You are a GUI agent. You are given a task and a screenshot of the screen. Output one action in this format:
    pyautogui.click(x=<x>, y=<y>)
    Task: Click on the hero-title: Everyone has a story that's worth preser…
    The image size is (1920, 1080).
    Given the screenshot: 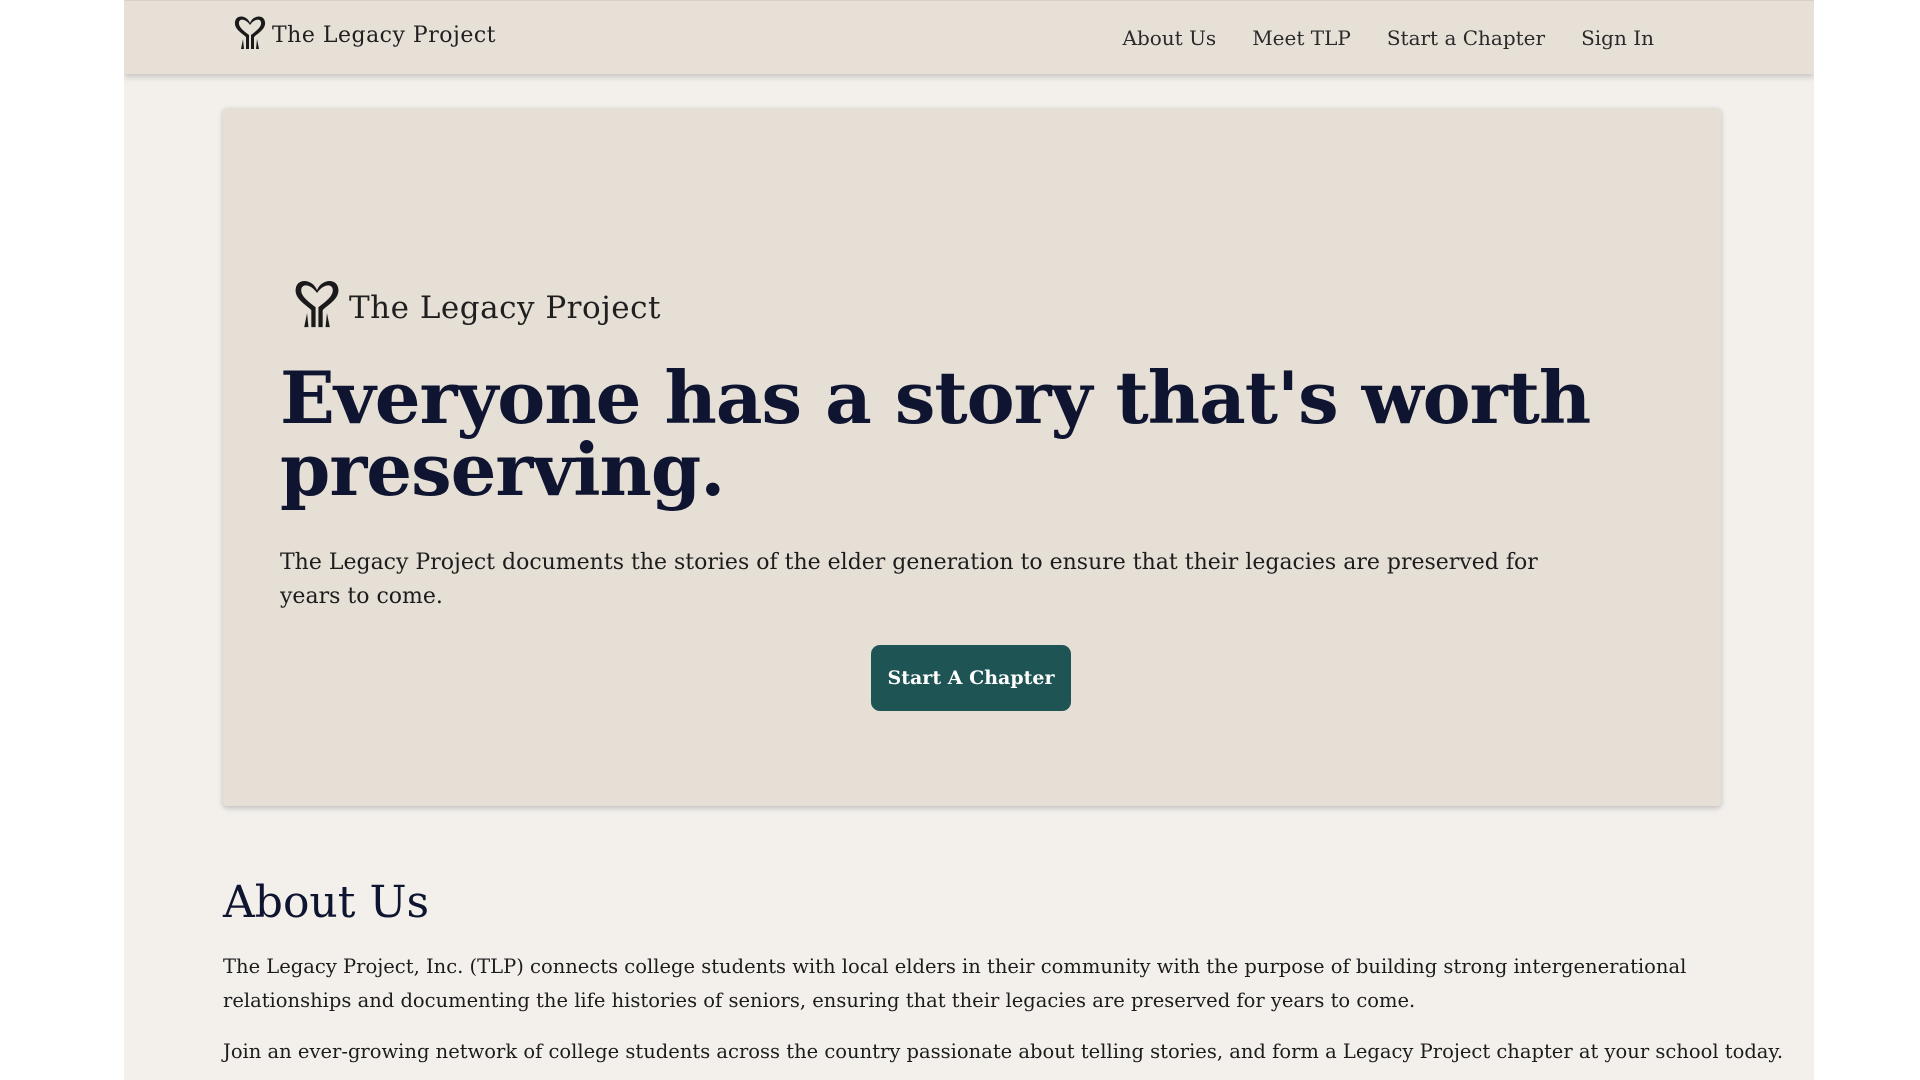 What is the action you would take?
    pyautogui.click(x=935, y=433)
    